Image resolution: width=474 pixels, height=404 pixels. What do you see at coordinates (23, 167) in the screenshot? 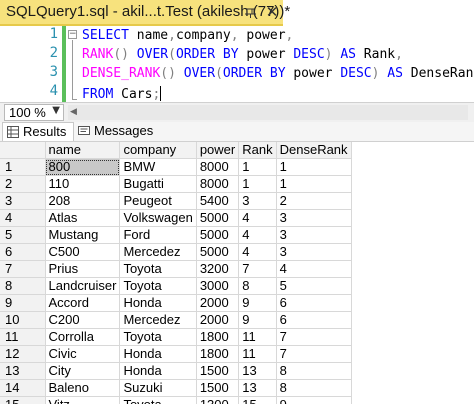
I see `row-number: 1` at bounding box center [23, 167].